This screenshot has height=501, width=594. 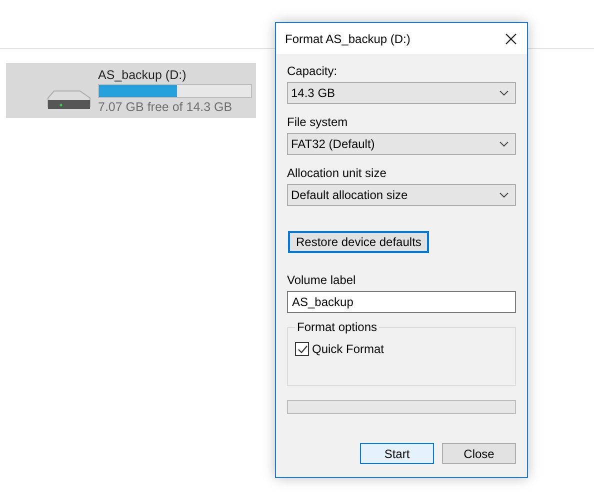 What do you see at coordinates (401, 144) in the screenshot?
I see `dropdown: FAT32 (Default)` at bounding box center [401, 144].